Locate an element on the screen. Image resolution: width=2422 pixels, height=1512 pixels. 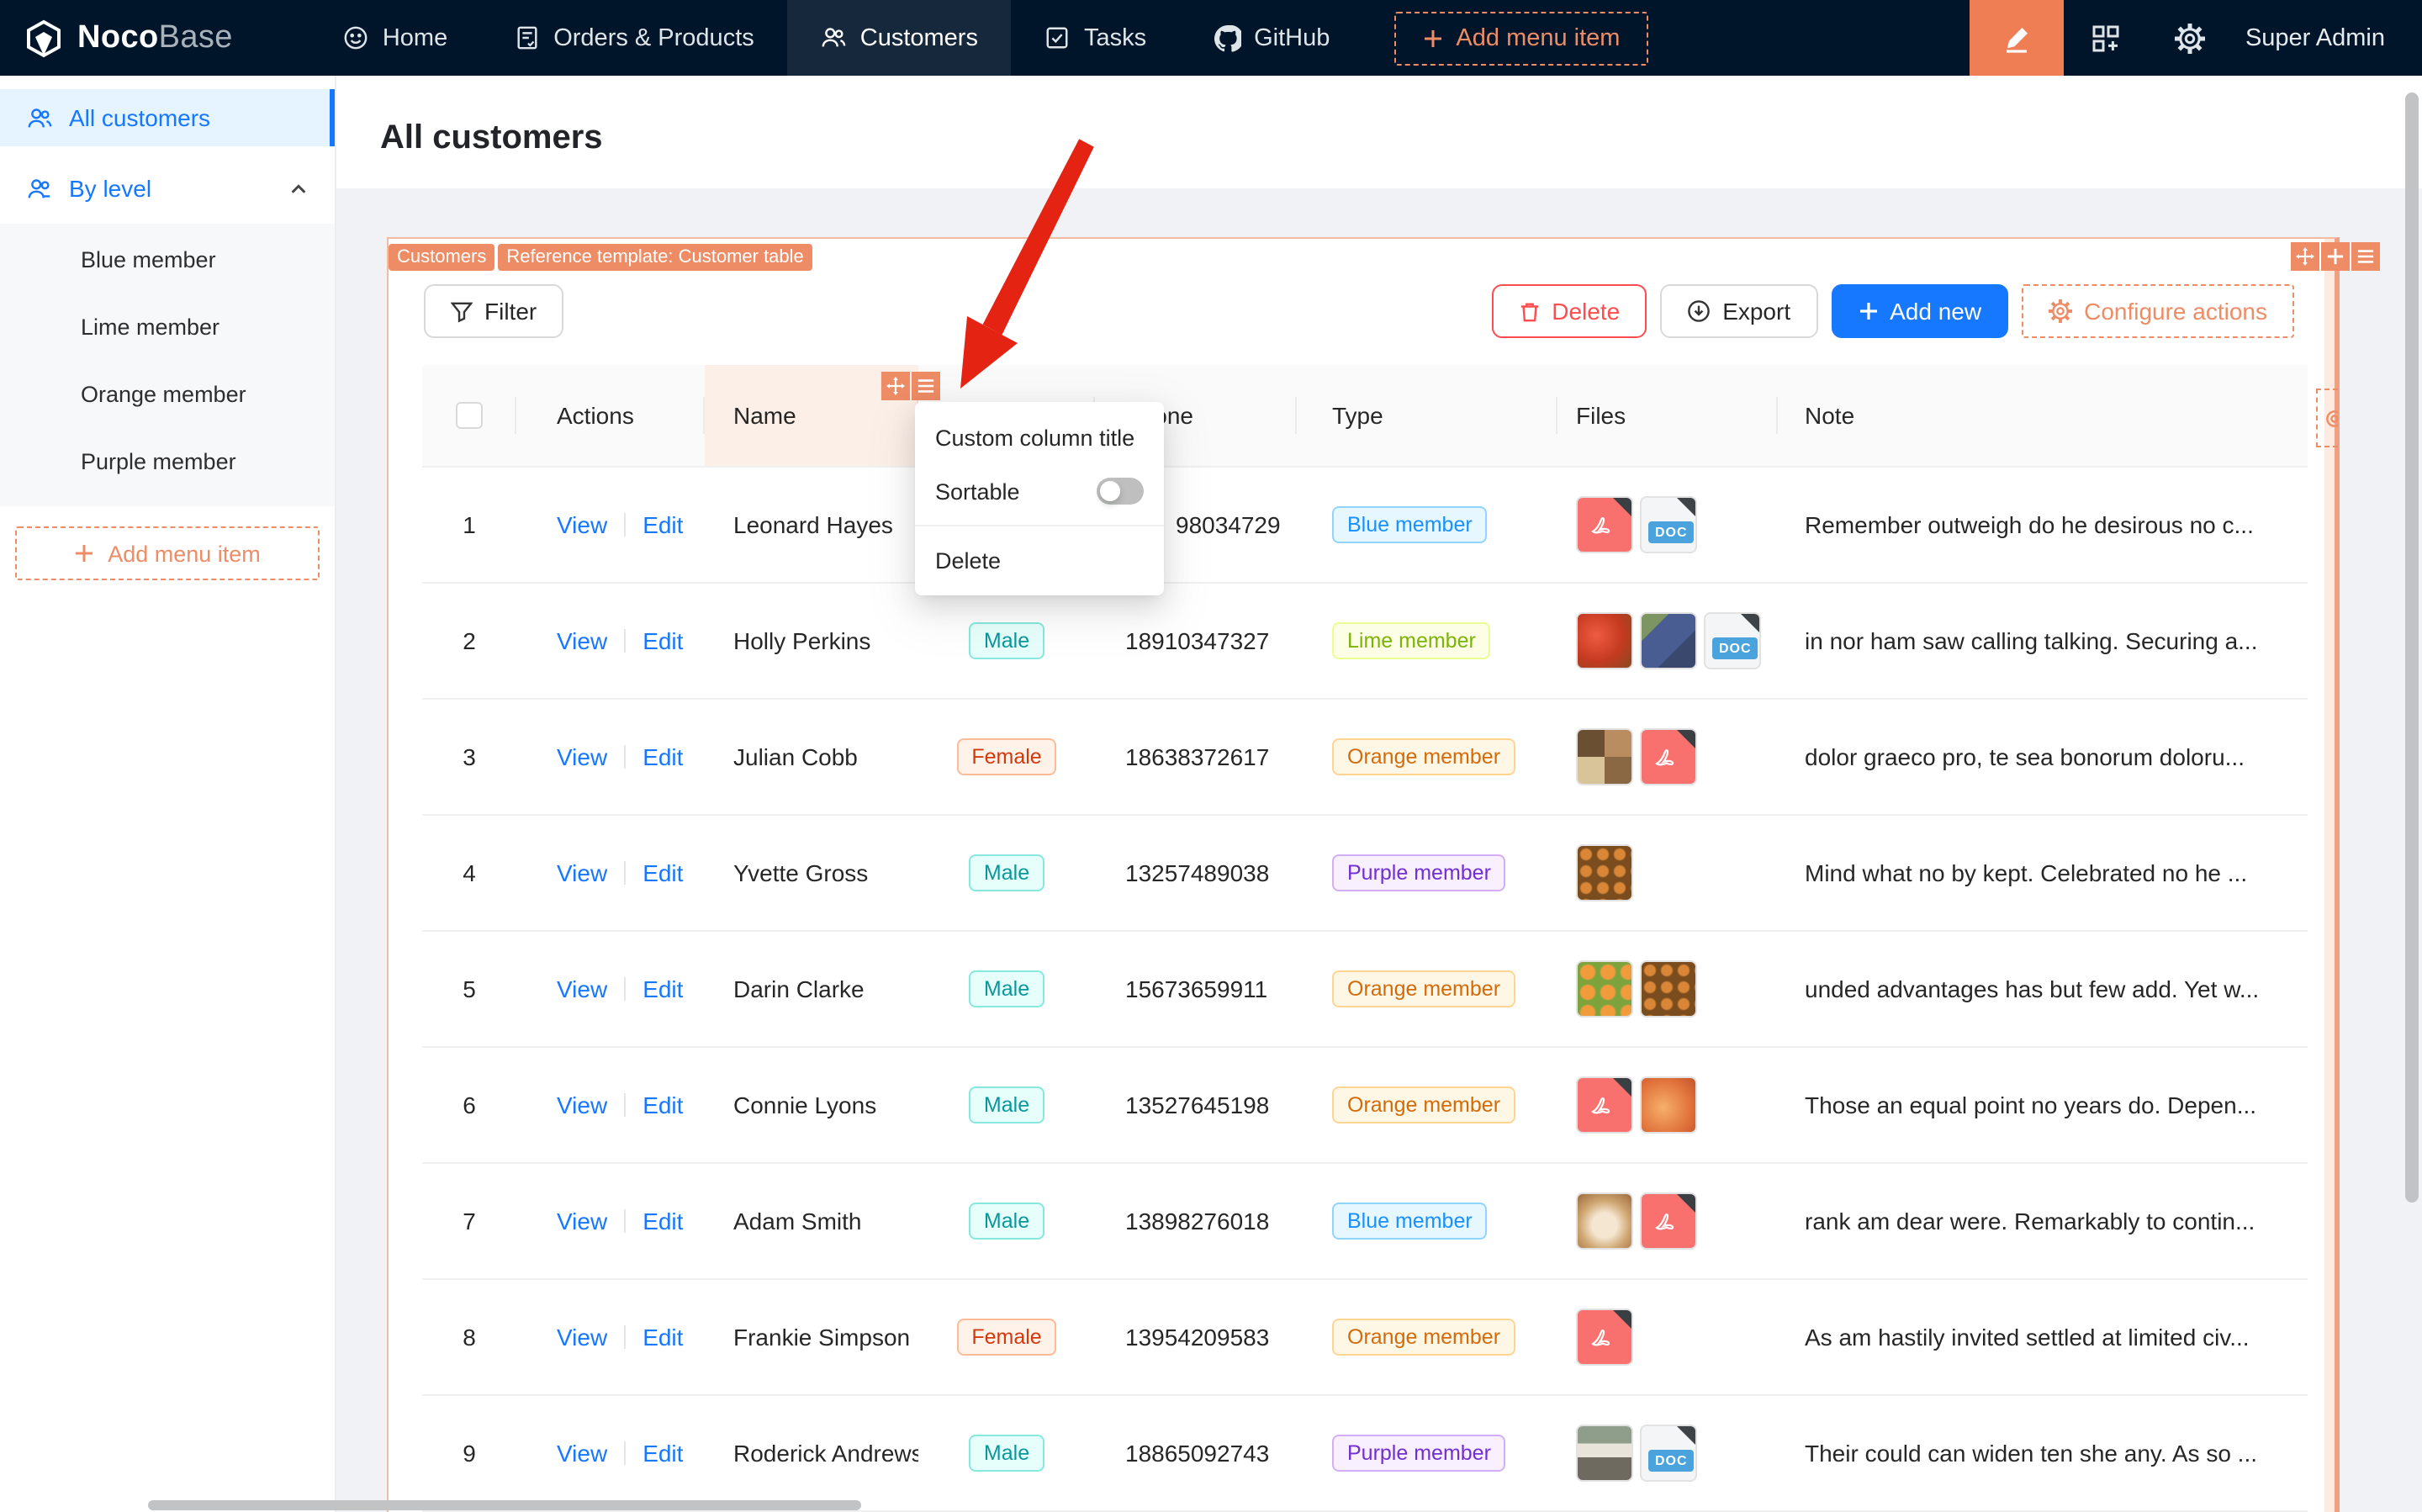
sidebar-add-menu-item-button: Add menu item is located at coordinates (167, 553).